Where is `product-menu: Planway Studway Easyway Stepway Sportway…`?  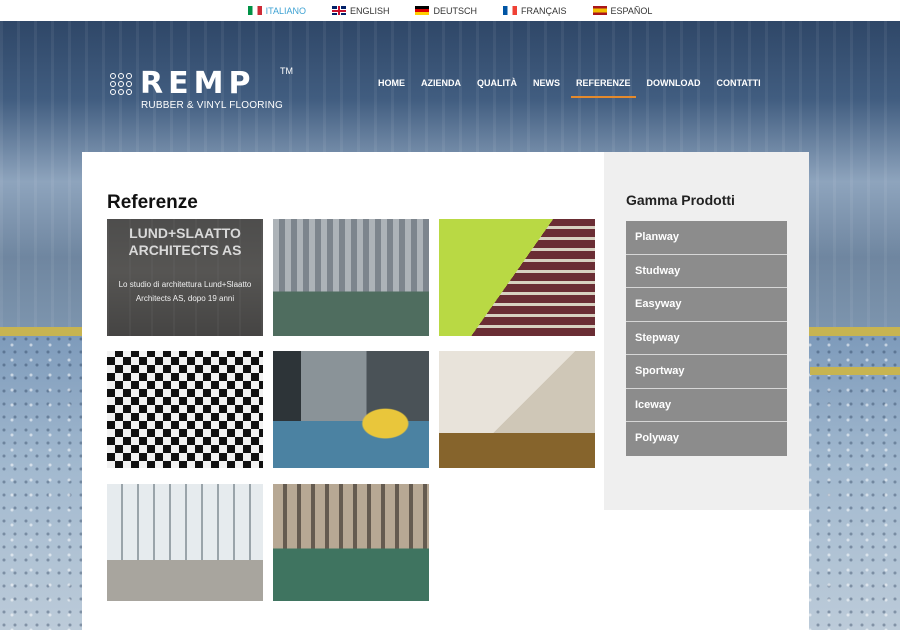
product-menu: Planway Studway Easyway Stepway Sportway… is located at coordinates (706, 338).